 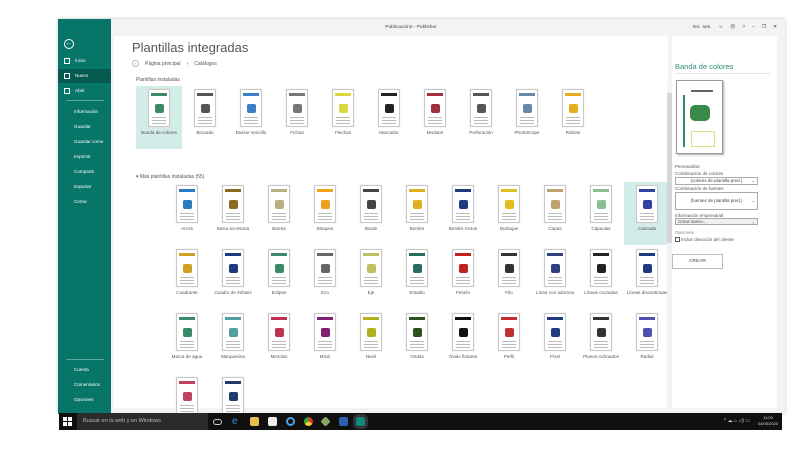 What do you see at coordinates (555, 277) in the screenshot?
I see `template-tile: Línea con adornos` at bounding box center [555, 277].